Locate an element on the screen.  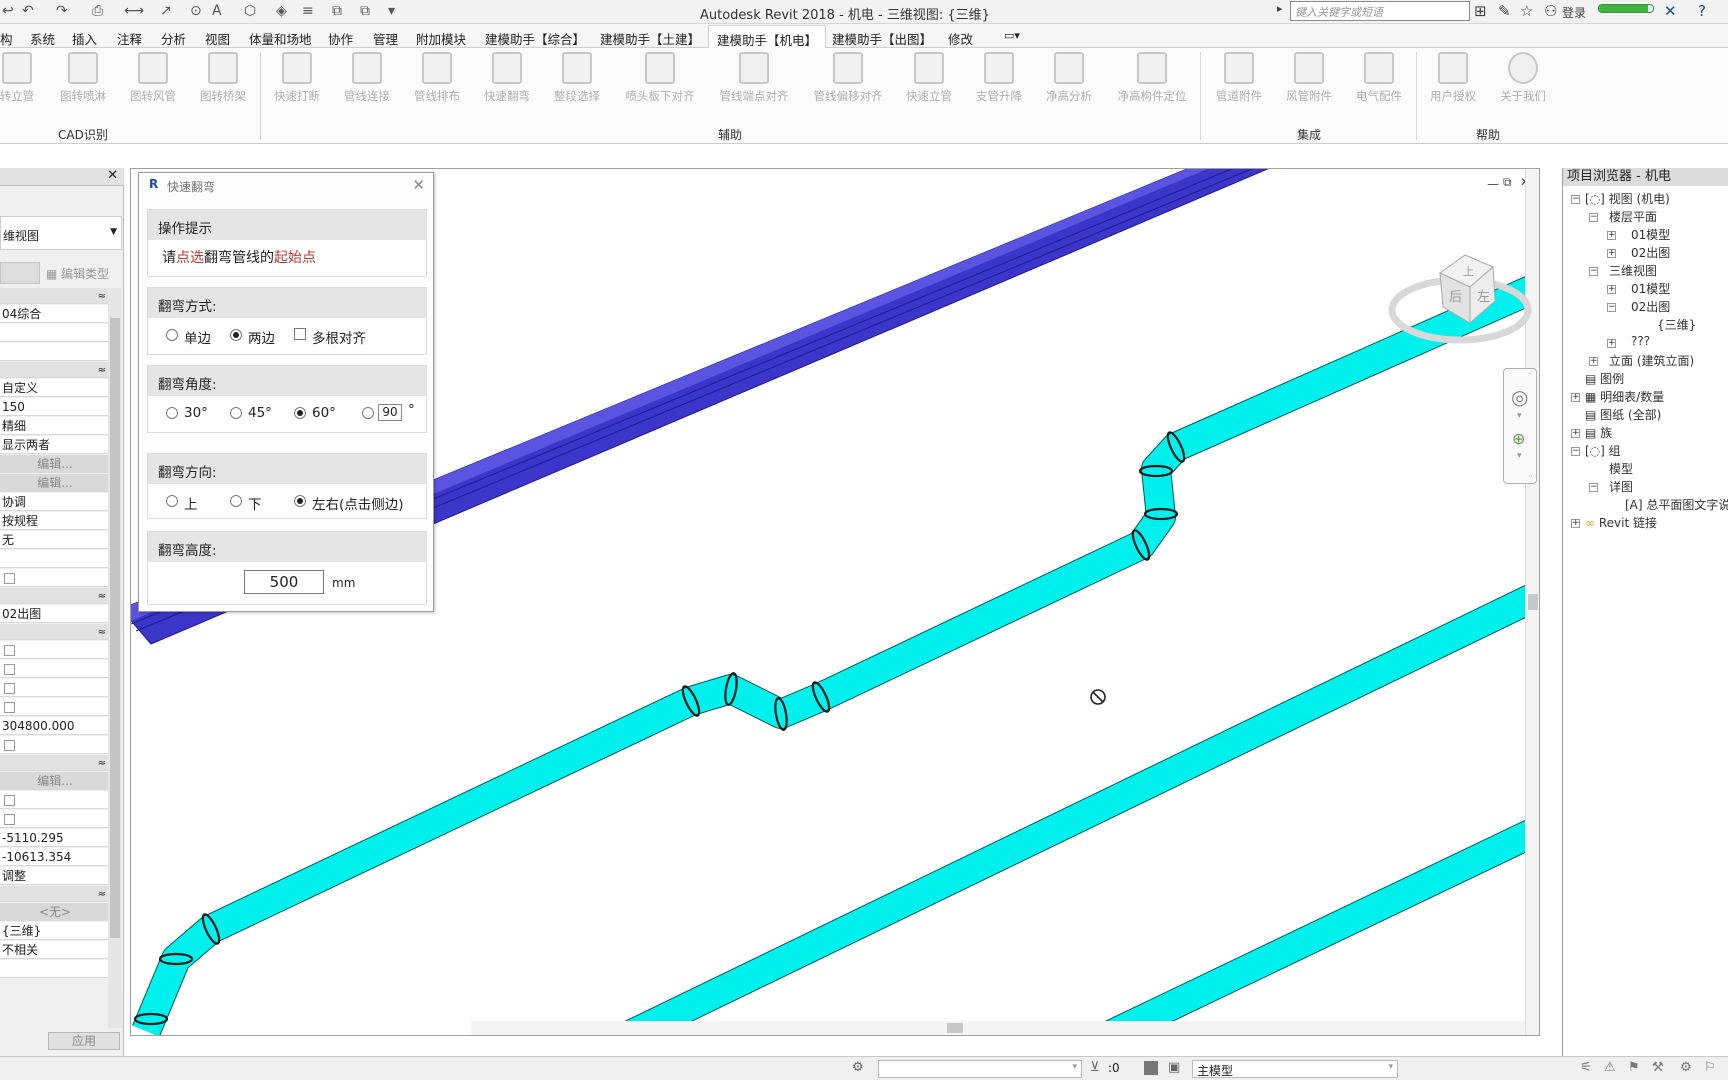
tree-item-floor-plans: 楼层平面 is located at coordinates (1633, 216).